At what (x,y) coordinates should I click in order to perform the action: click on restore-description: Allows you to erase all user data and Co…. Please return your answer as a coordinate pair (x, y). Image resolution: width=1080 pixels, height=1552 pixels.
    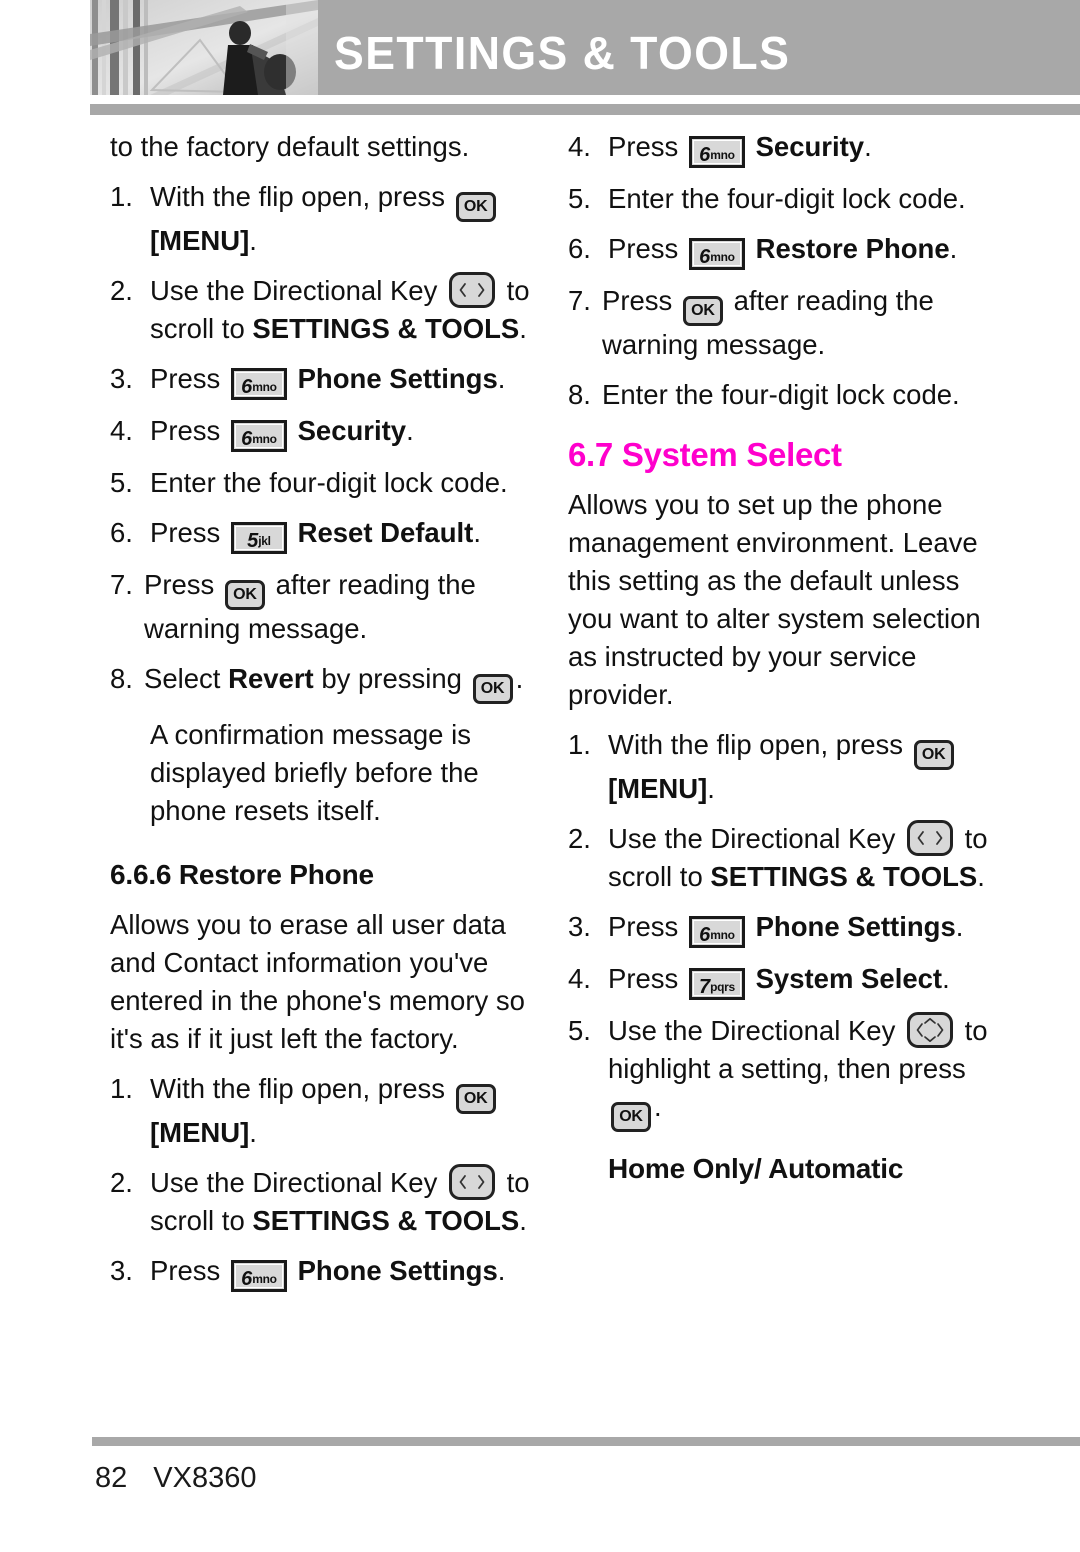
    Looking at the image, I should click on (317, 981).